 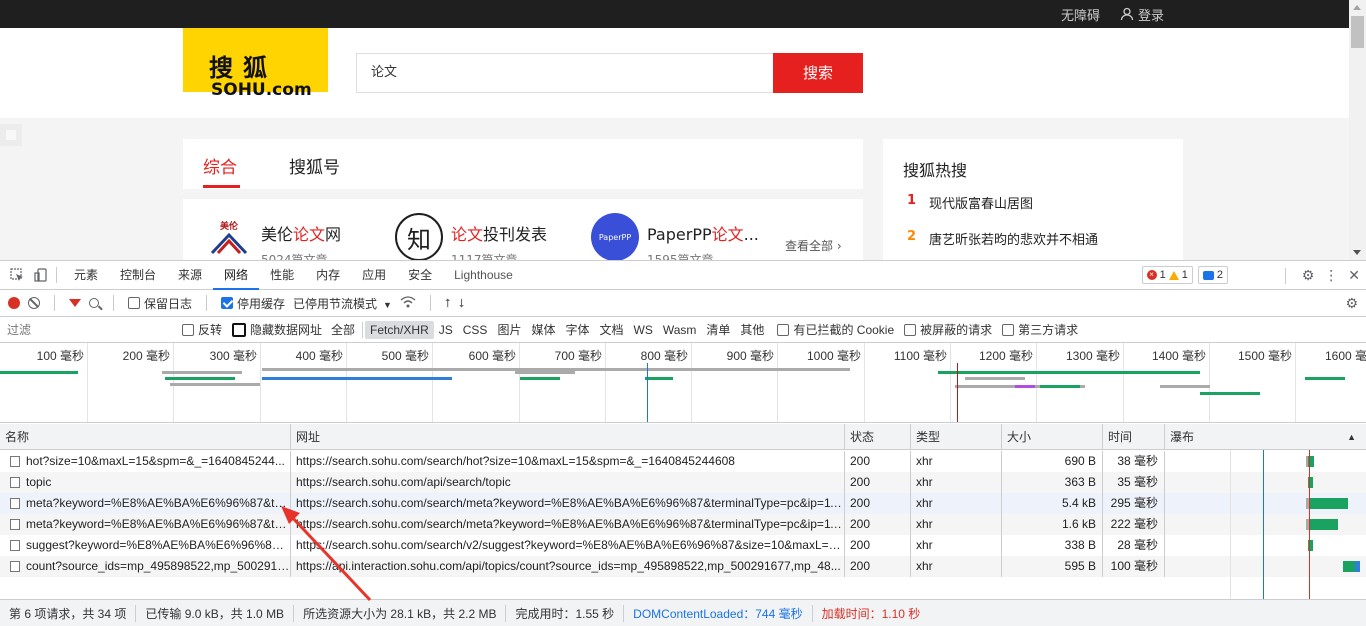 I want to click on scroll-thumb, so click(x=1357, y=32).